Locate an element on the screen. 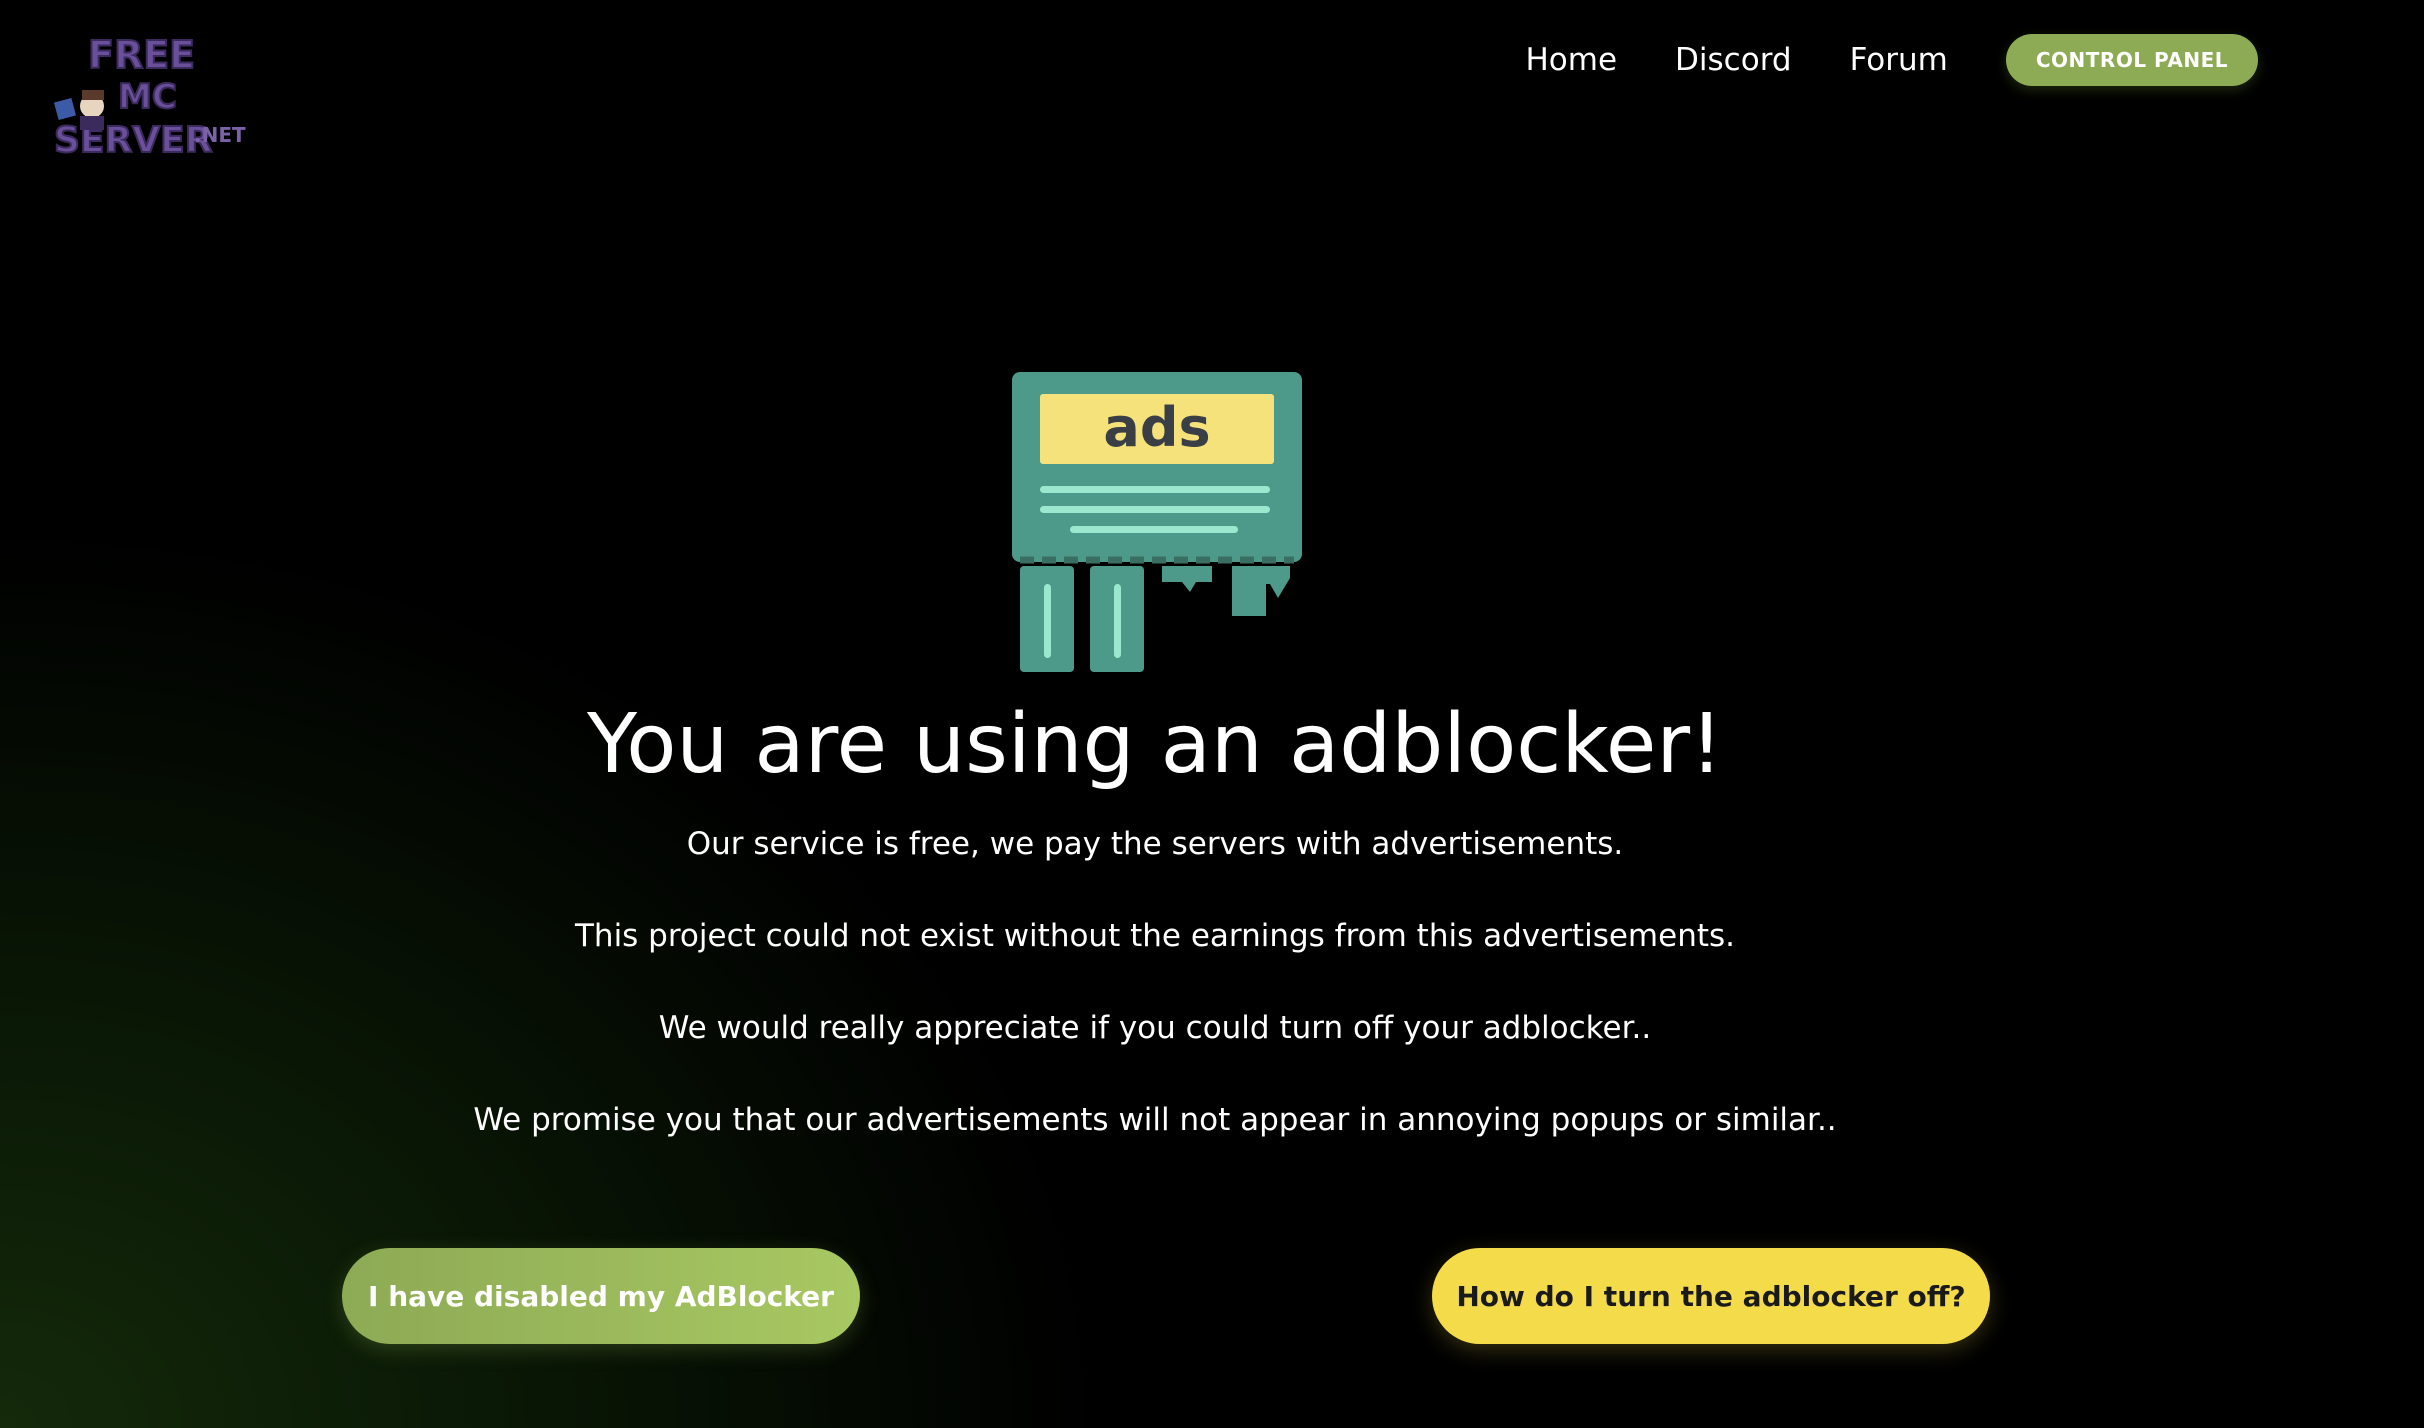  logo-graphic: FREE MC SERVER .NET is located at coordinates (149, 97).